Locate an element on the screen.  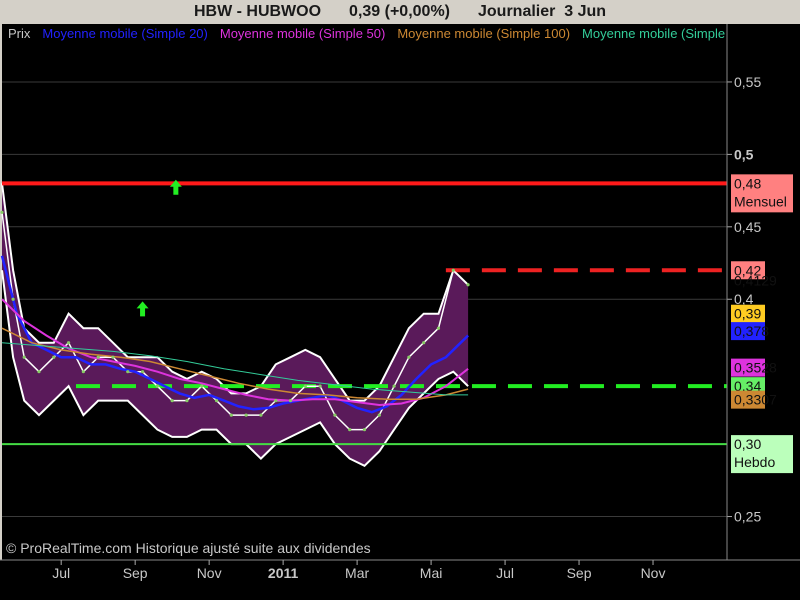
value-tag-sublabel: Mensuel is located at coordinates (760, 201).